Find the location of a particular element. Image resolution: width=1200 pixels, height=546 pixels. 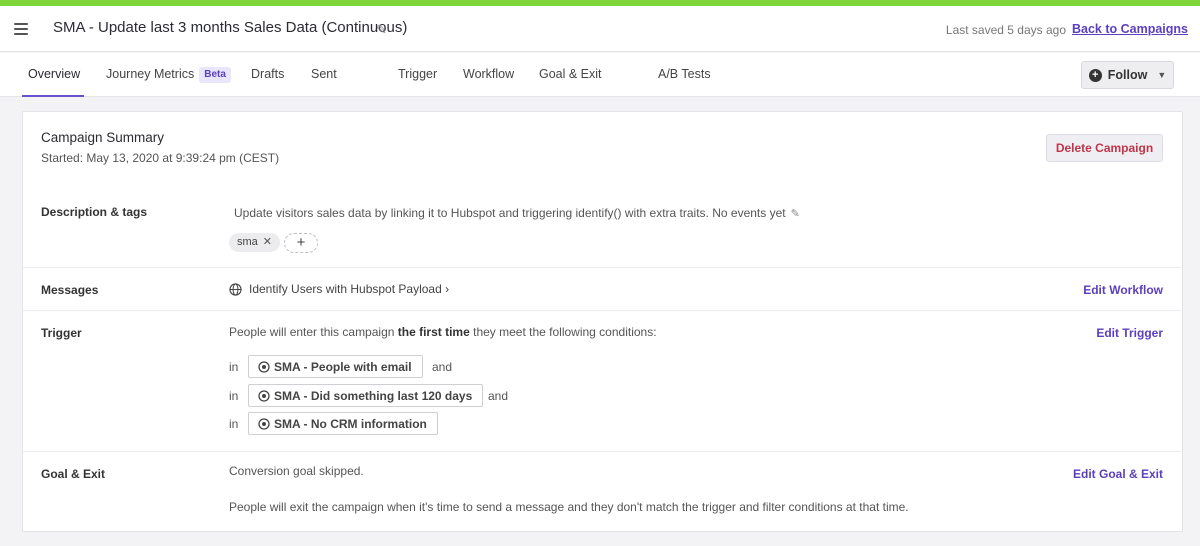

tag-label: sma is located at coordinates (247, 242).